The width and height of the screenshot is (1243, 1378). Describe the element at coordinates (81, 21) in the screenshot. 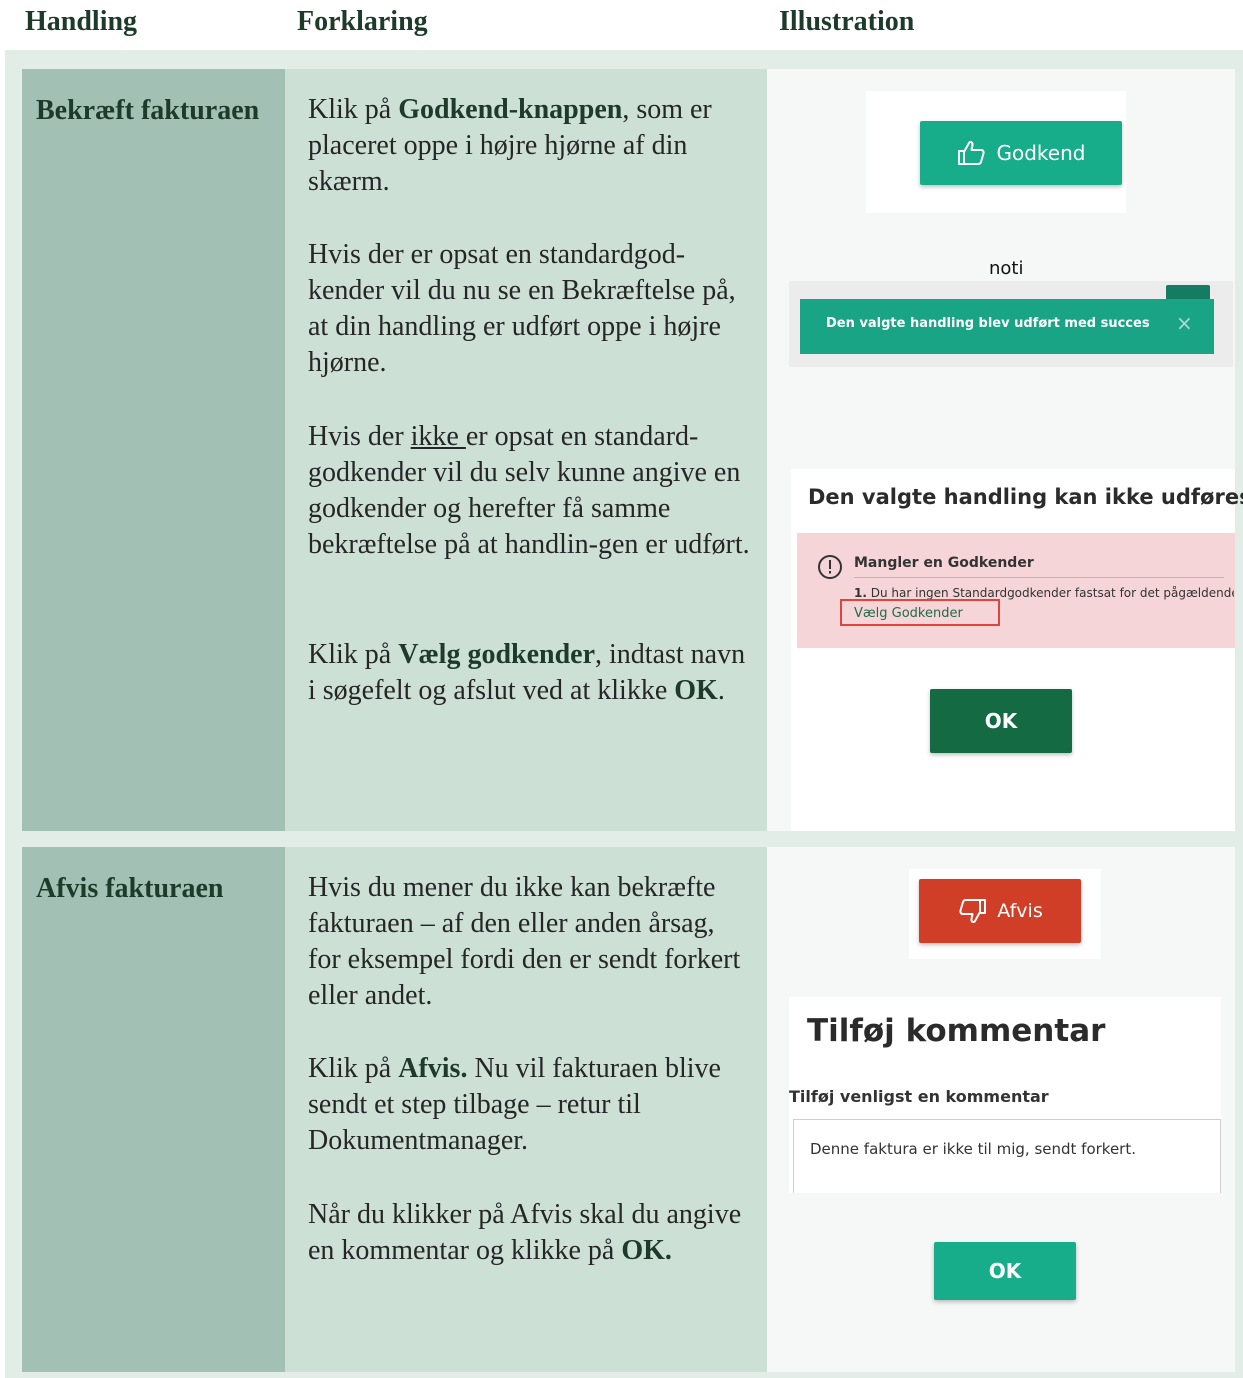

I see `header-handling: Handling` at that location.